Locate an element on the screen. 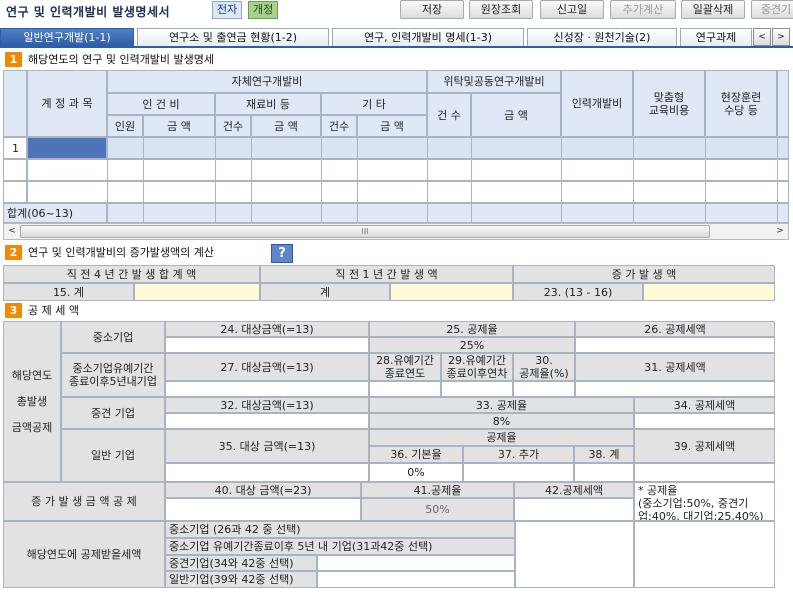  tab-general-rd: 일반연구개발(1-1) is located at coordinates (67, 37).